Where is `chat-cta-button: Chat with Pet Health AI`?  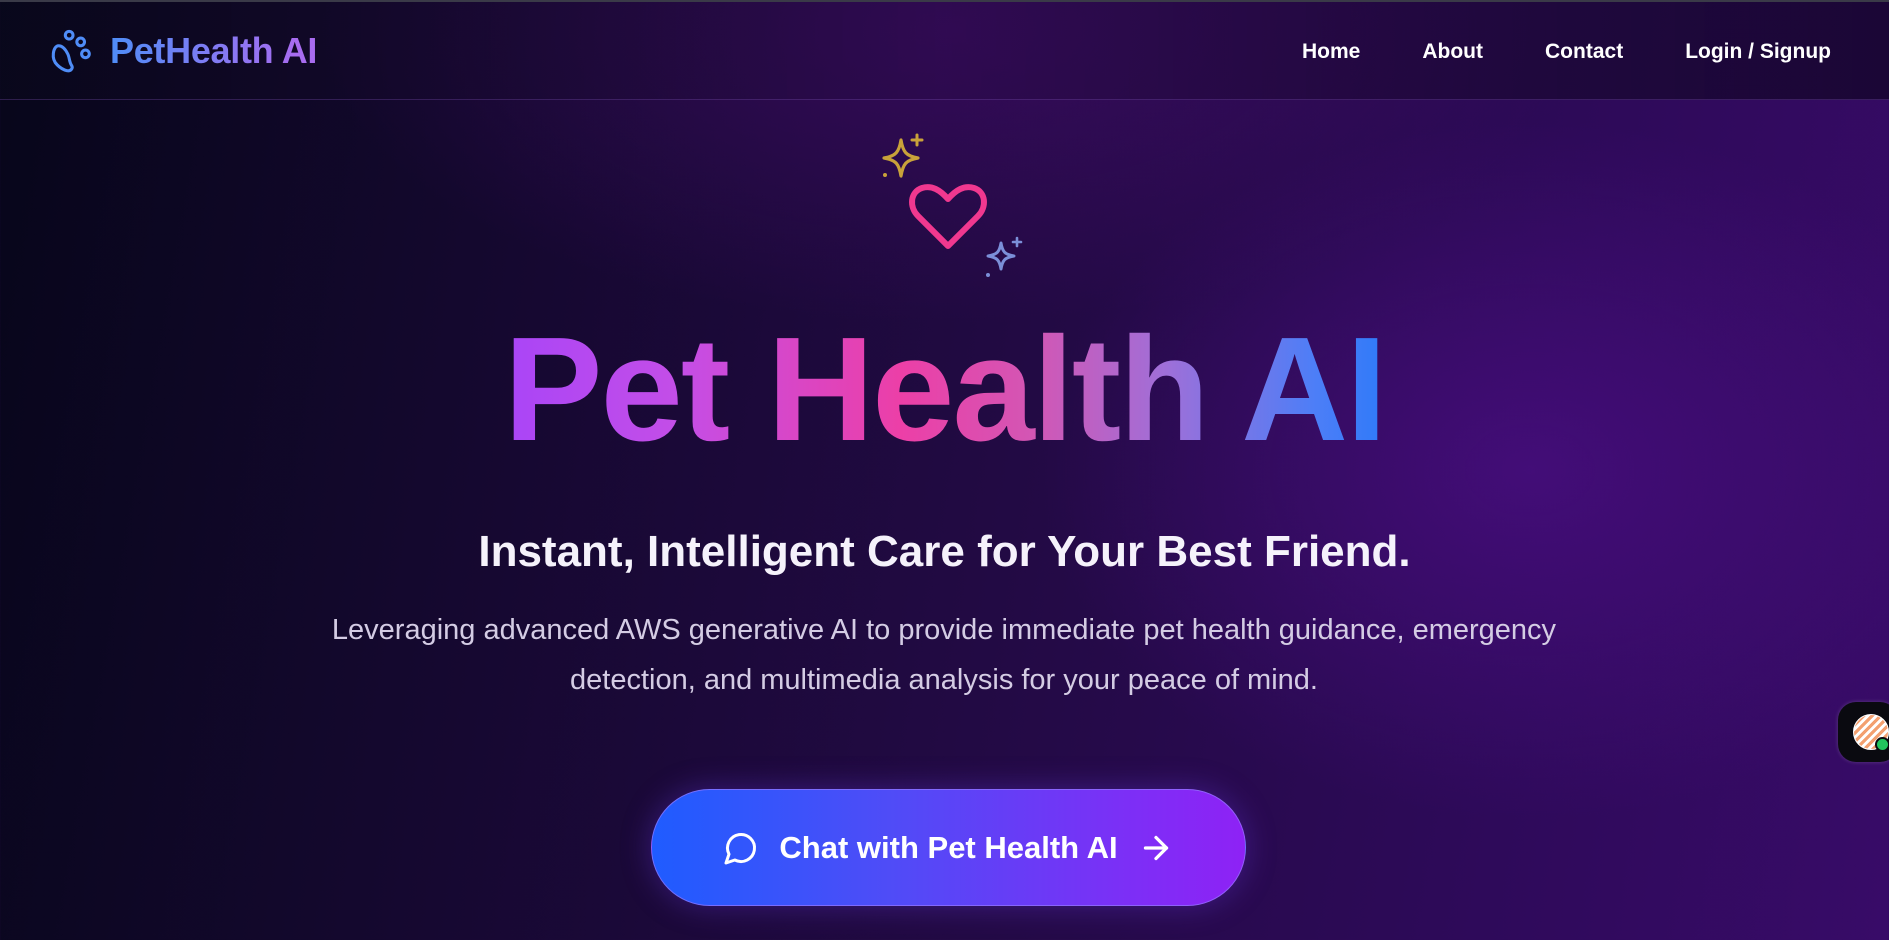
chat-cta-button: Chat with Pet Health AI is located at coordinates (948, 847).